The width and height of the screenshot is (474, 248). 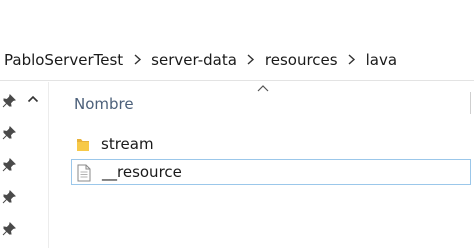 I want to click on sort-ascending-icon, so click(x=263, y=88).